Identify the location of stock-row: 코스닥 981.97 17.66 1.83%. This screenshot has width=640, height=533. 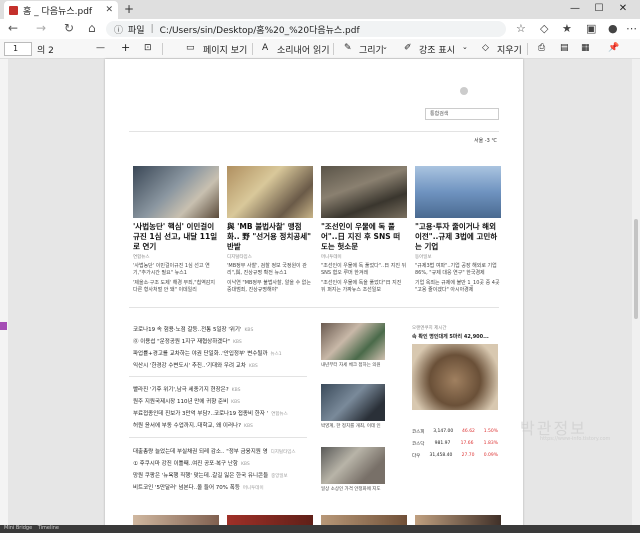
(455, 444).